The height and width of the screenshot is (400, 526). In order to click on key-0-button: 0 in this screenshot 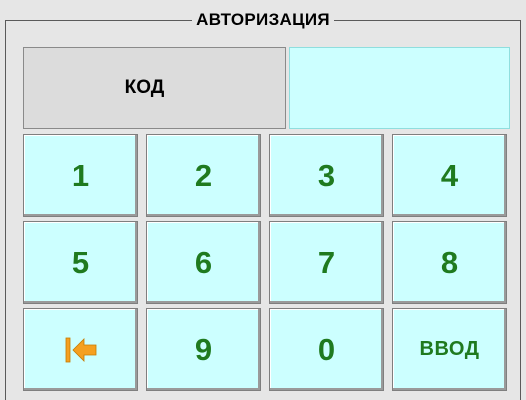, I will do `click(326, 349)`.